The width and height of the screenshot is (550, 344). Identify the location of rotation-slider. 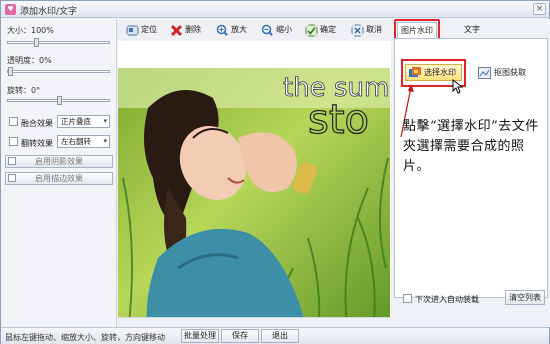
(58, 100).